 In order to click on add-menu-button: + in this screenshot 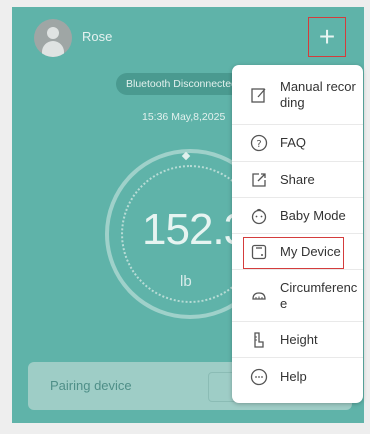, I will do `click(327, 37)`.